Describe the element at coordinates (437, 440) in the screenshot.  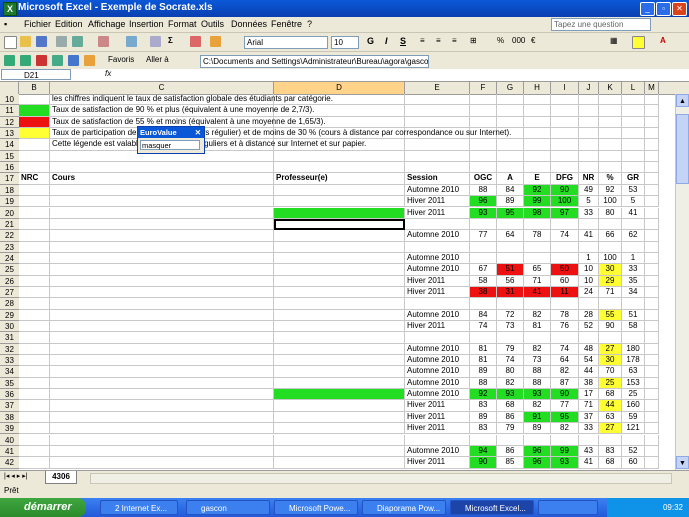
I see `cell-E40` at that location.